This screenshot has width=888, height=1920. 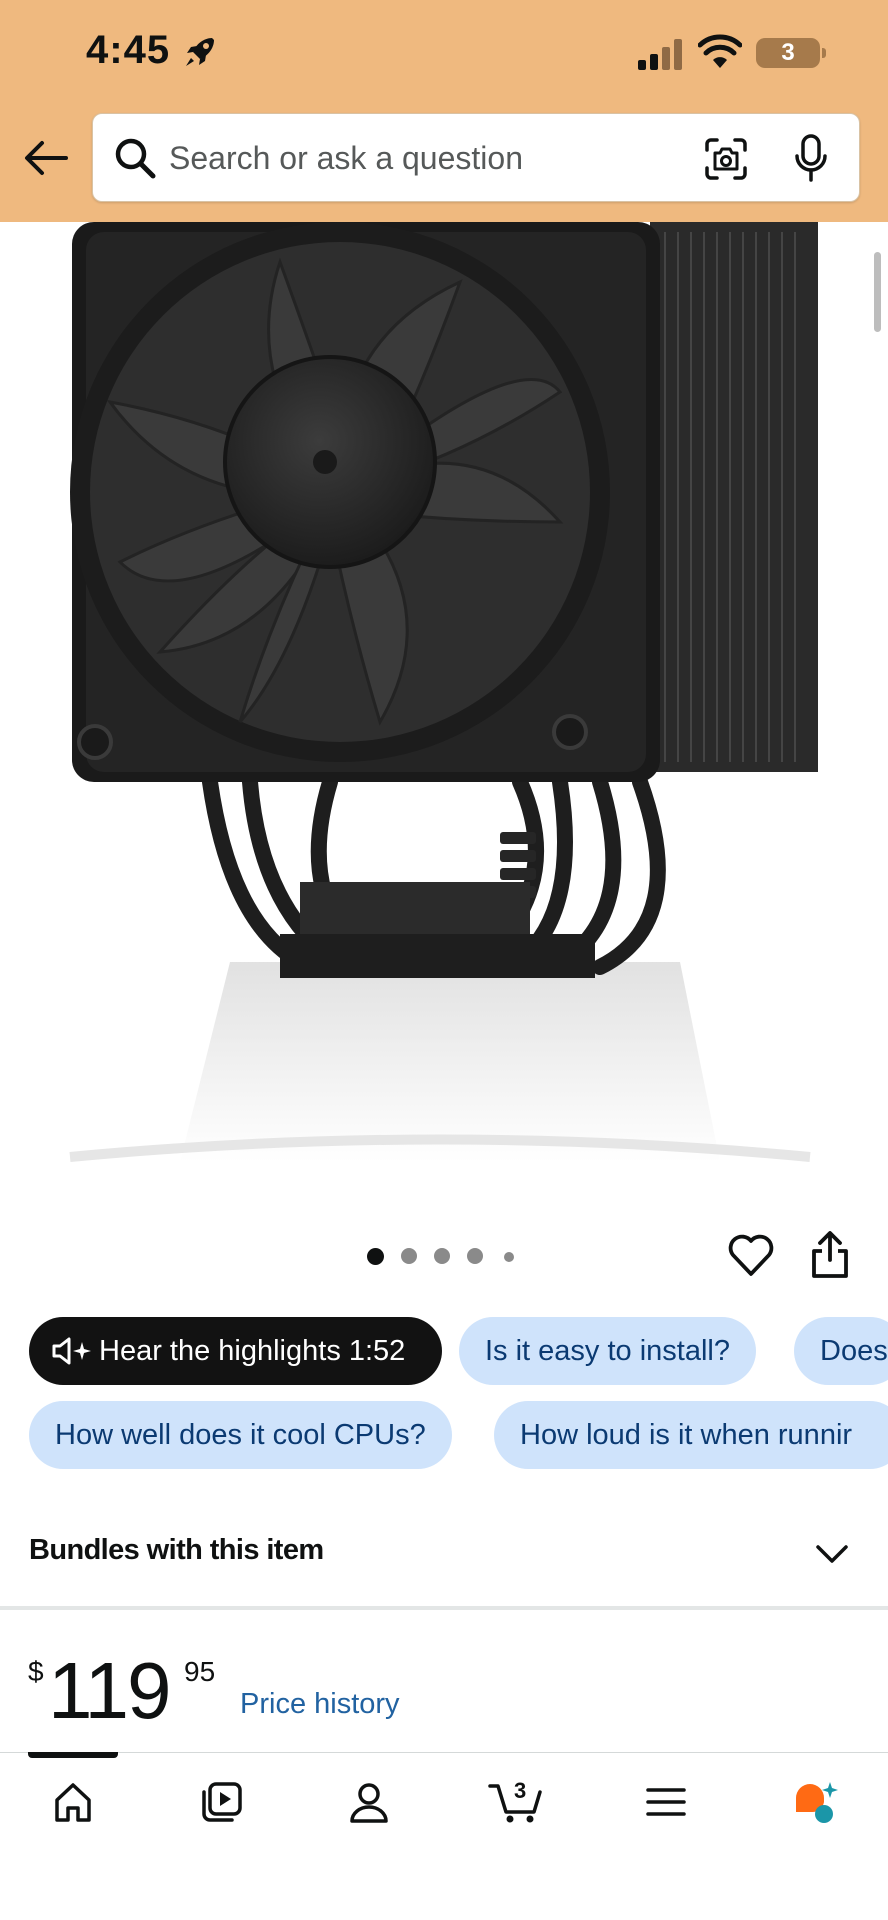 I want to click on cart-icon: 3, so click(x=515, y=1800).